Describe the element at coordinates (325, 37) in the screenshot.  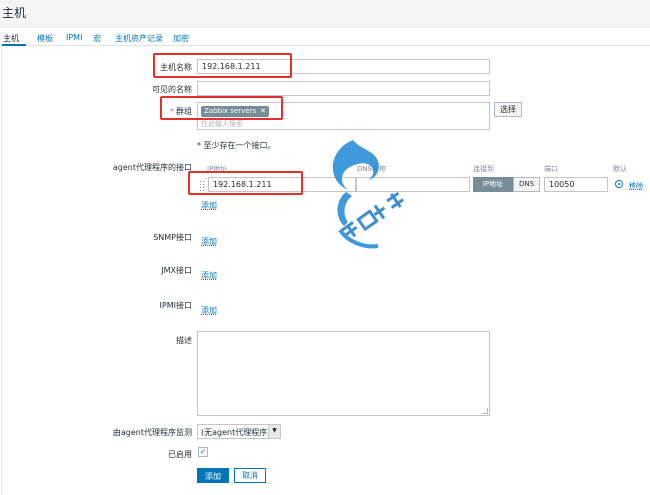
I see `tab-bar: 主机 模板 IPMI 宏 主机资产记录 加密` at that location.